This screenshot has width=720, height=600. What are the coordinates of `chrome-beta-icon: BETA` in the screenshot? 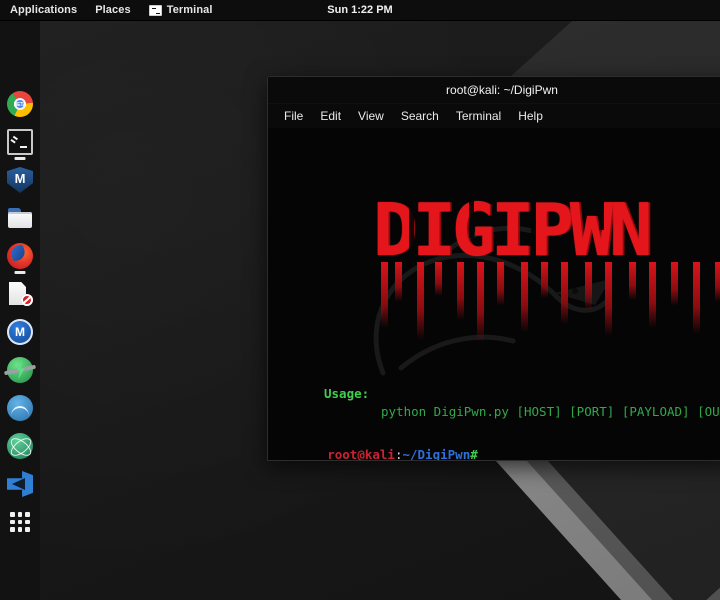 It's located at (20, 104).